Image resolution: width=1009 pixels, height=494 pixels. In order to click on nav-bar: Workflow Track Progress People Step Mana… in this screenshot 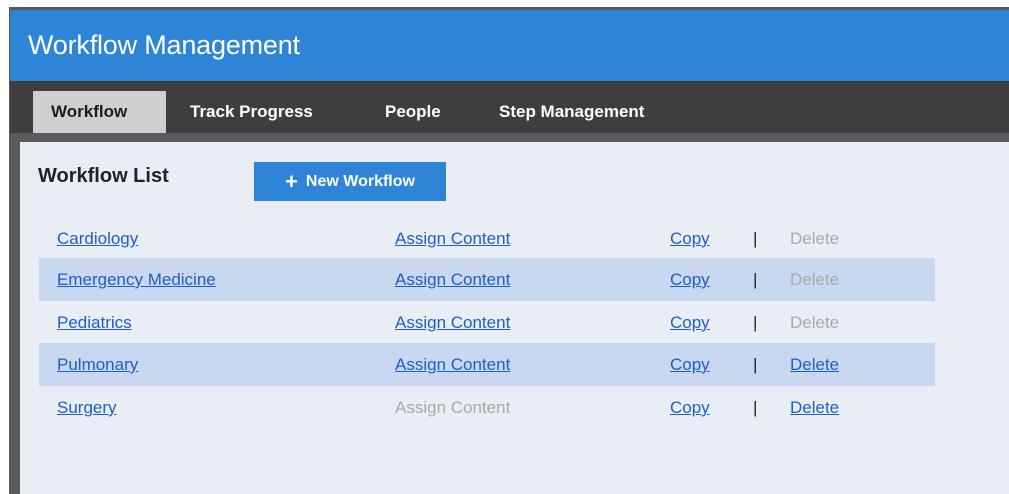, I will do `click(509, 107)`.